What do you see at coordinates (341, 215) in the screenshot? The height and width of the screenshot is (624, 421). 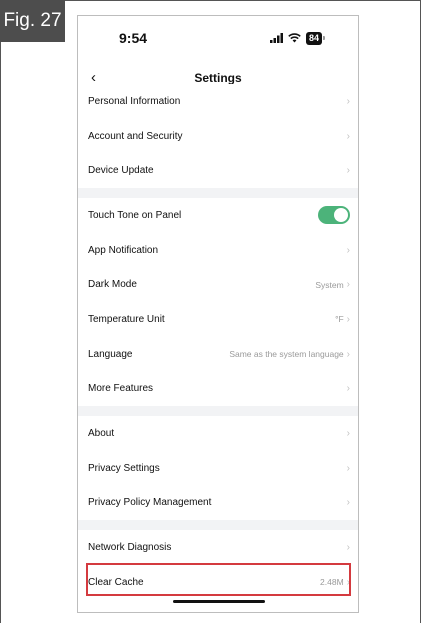 I see `toggle-knob` at bounding box center [341, 215].